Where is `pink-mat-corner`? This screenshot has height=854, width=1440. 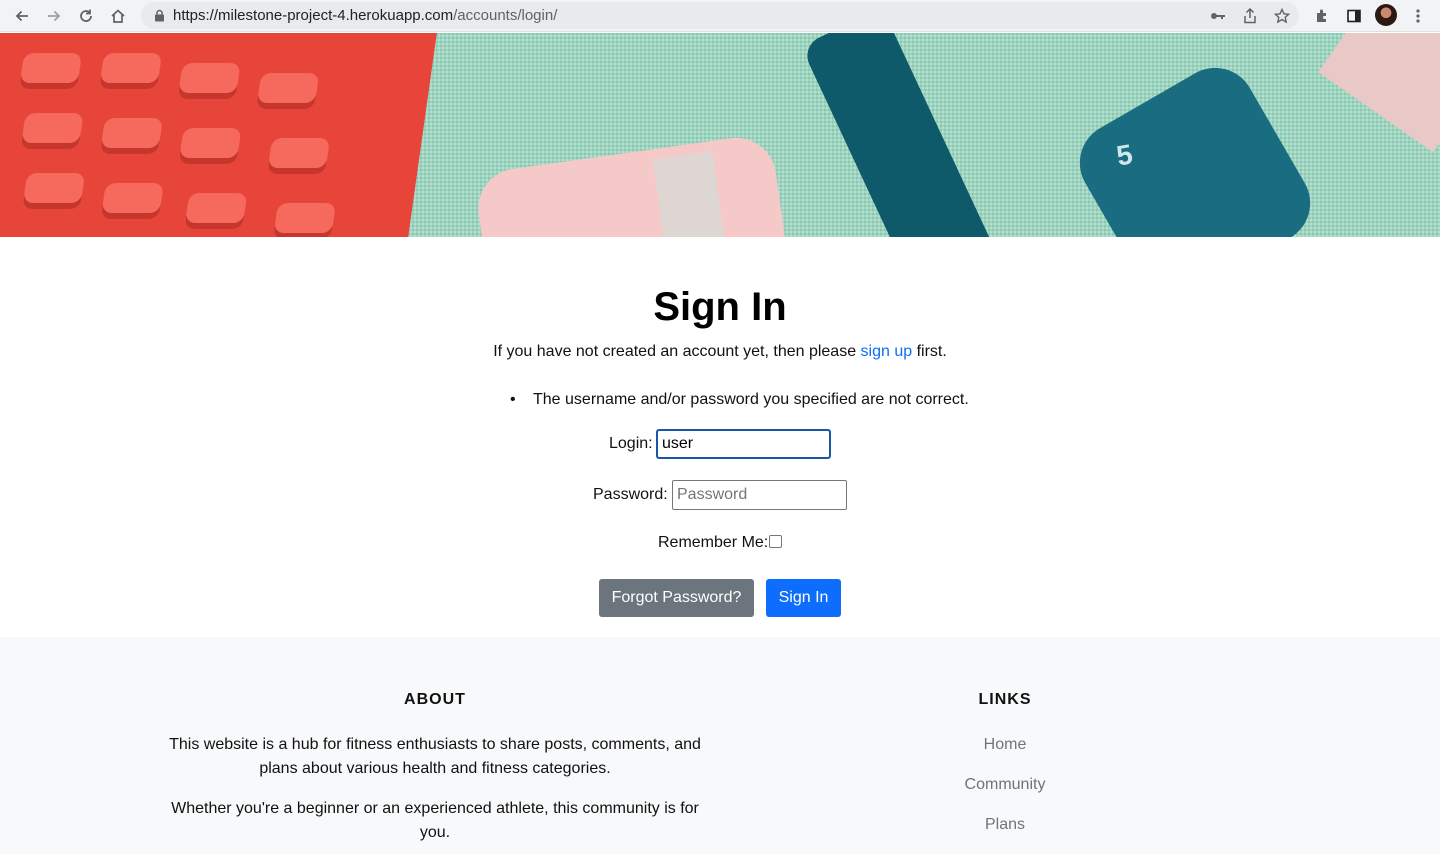
pink-mat-corner is located at coordinates (1379, 93).